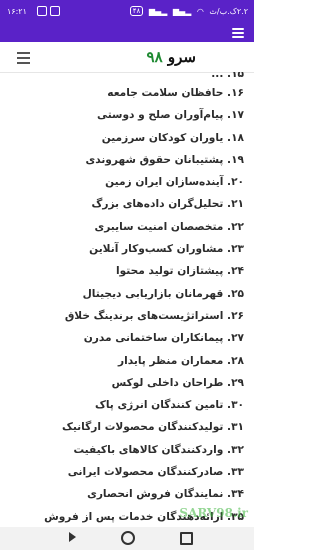 The width and height of the screenshot is (320, 550). Describe the element at coordinates (155, 472) in the screenshot. I see `list-item: ۳۳. صادرکنندگان محصولات ایرانی` at that location.